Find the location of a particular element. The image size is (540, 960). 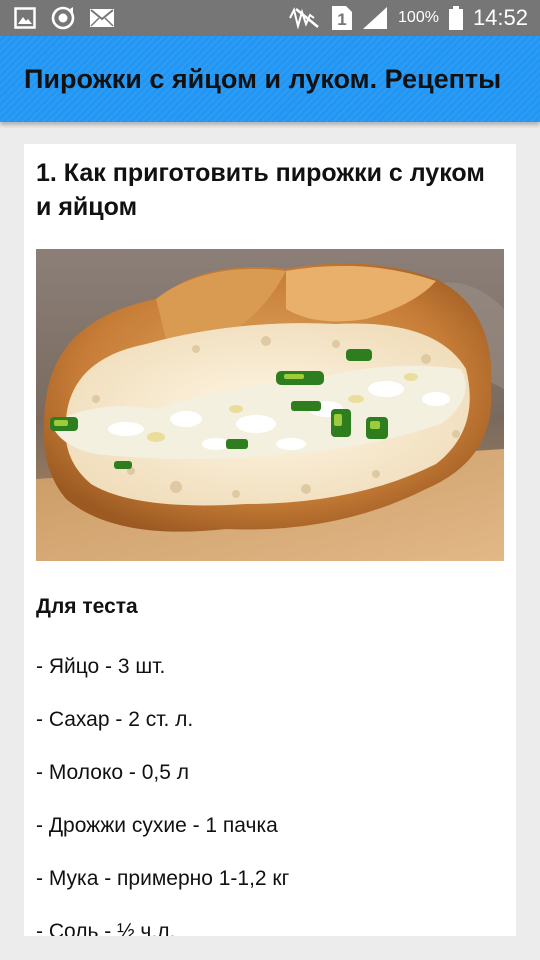

app-bar: Пирожки с яйцом и луком. Рецепты is located at coordinates (270, 79).